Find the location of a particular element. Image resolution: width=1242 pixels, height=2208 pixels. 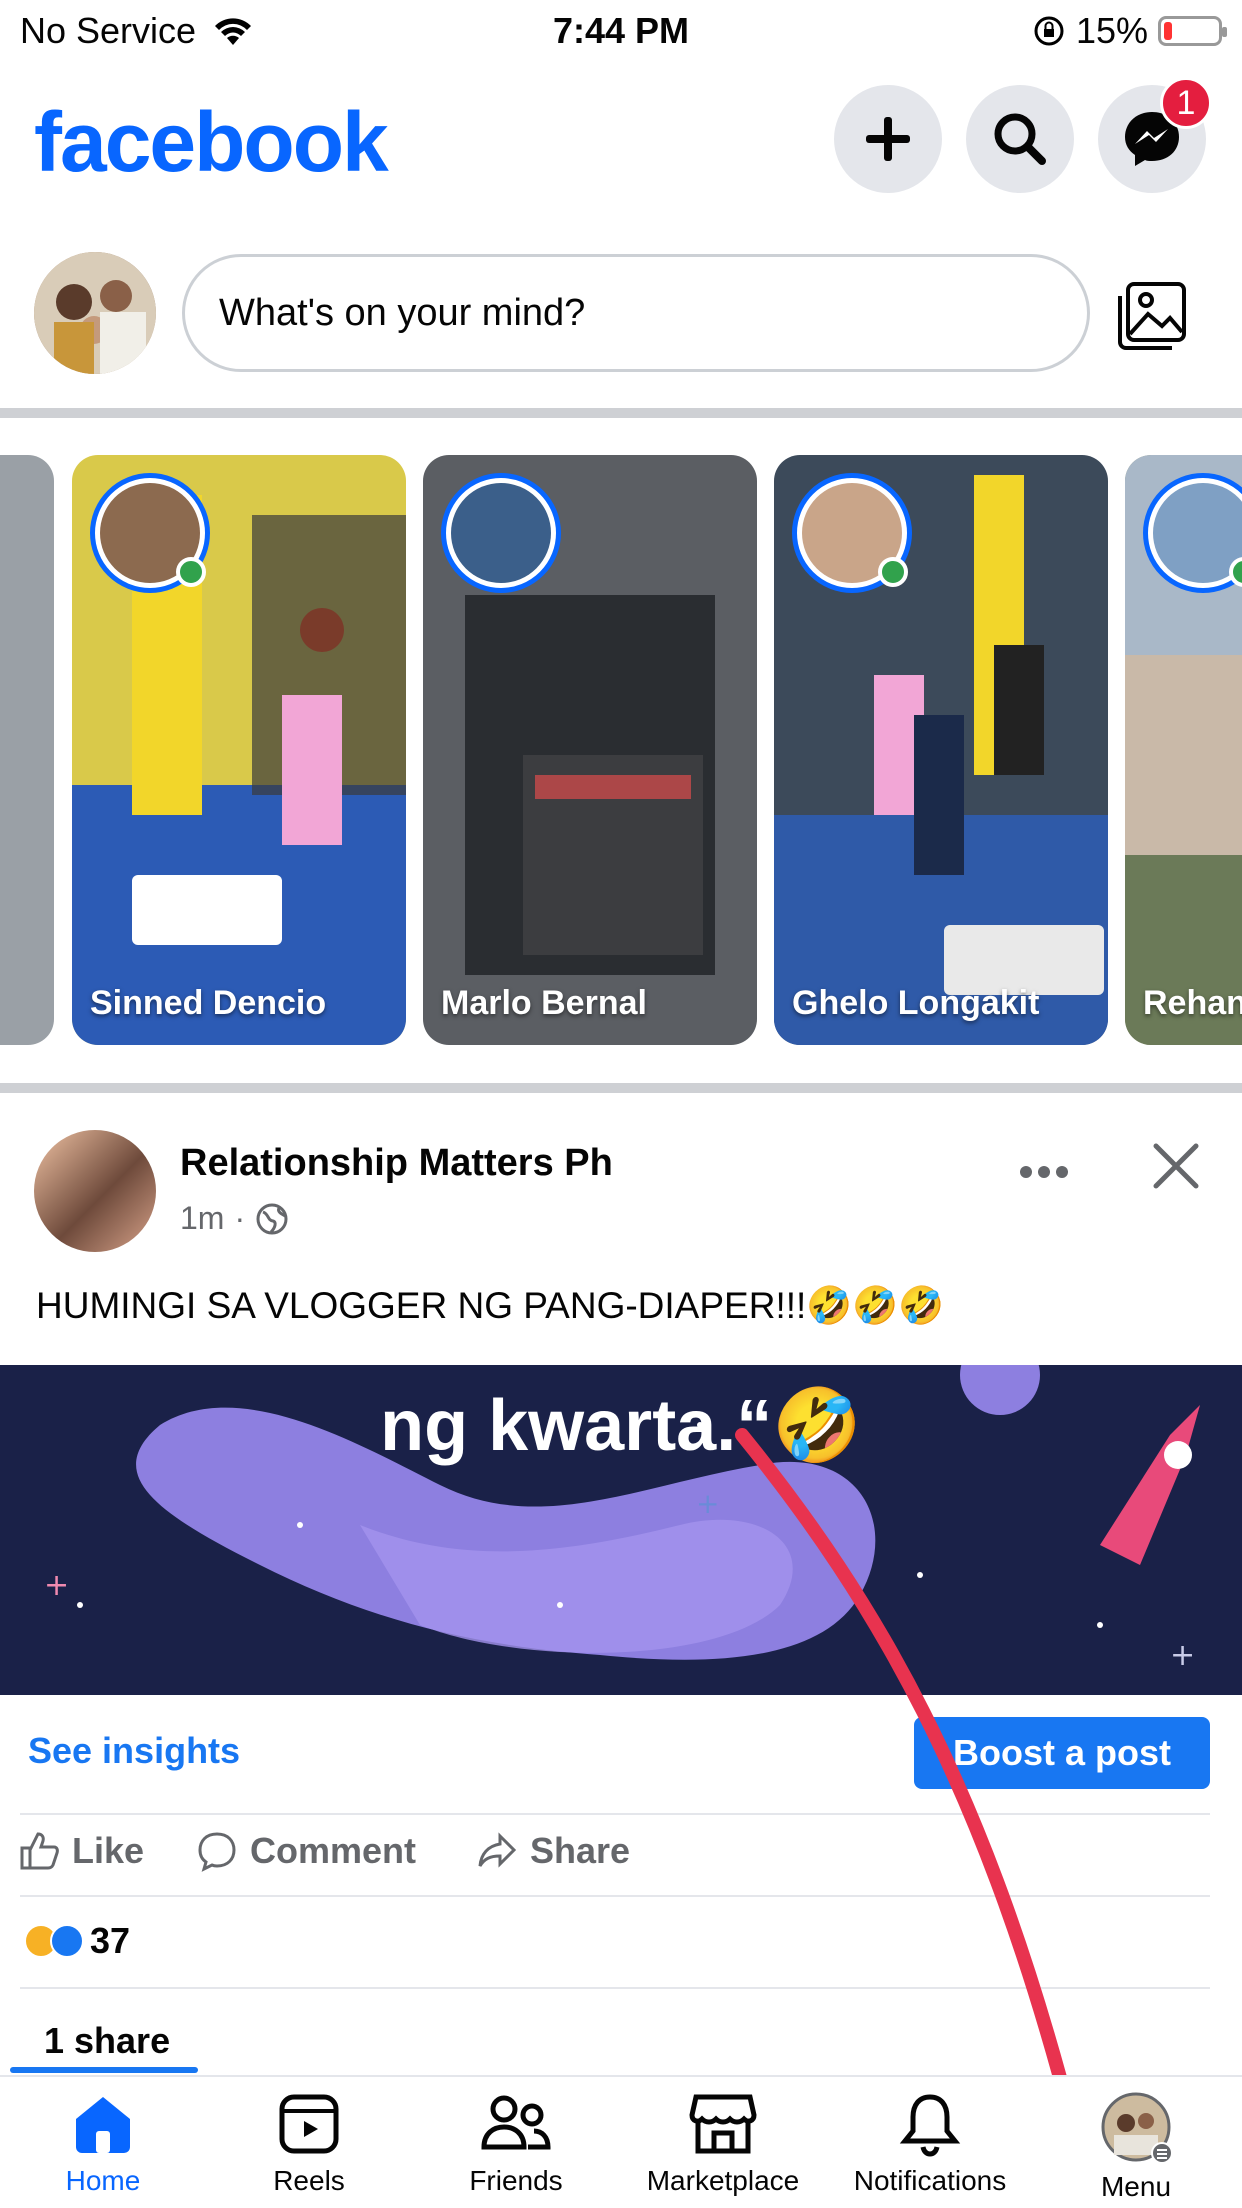

nav-marketplace-label: Marketplace is located at coordinates (723, 2180).